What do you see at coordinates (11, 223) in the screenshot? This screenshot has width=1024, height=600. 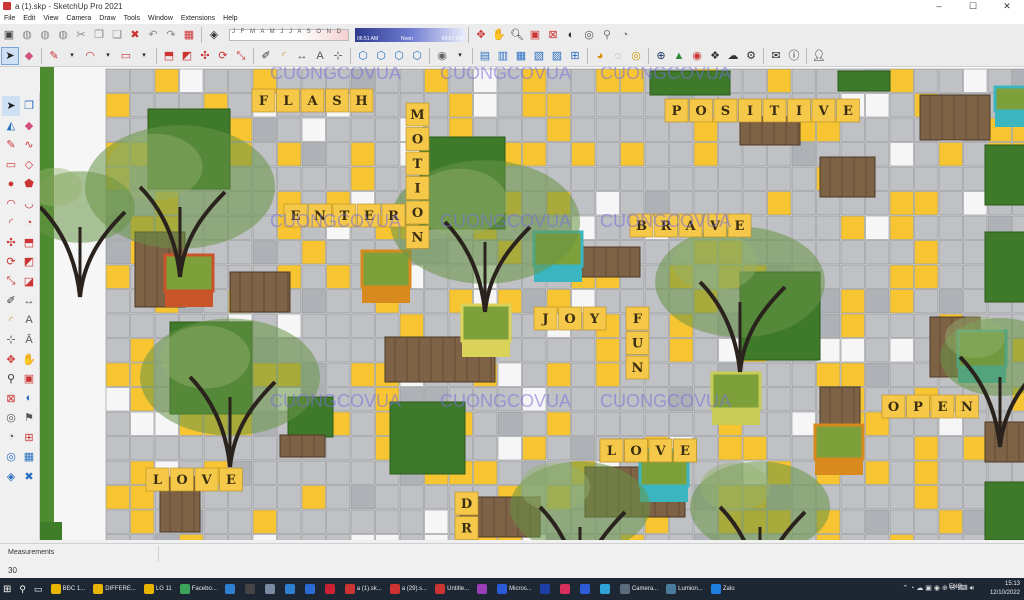 I see `three-point-arc-icon: ◜` at bounding box center [11, 223].